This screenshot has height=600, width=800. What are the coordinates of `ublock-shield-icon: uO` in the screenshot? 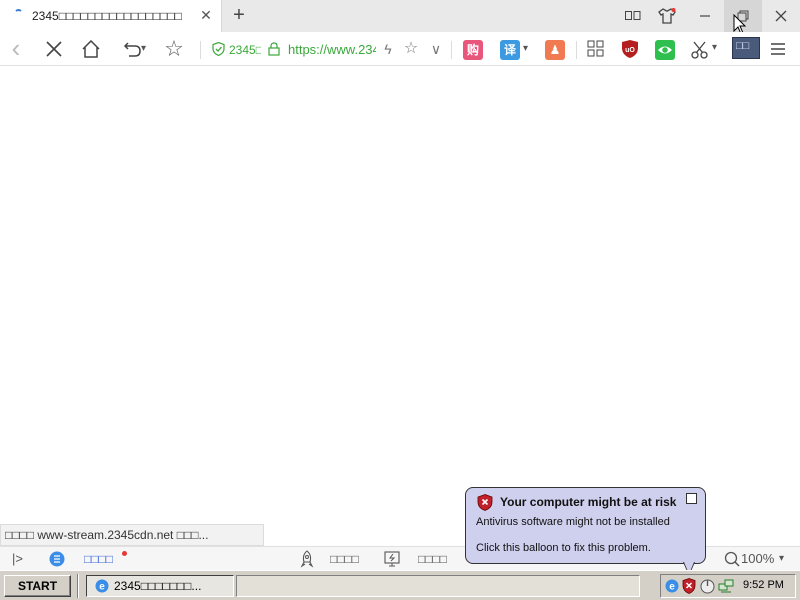 It's located at (630, 49).